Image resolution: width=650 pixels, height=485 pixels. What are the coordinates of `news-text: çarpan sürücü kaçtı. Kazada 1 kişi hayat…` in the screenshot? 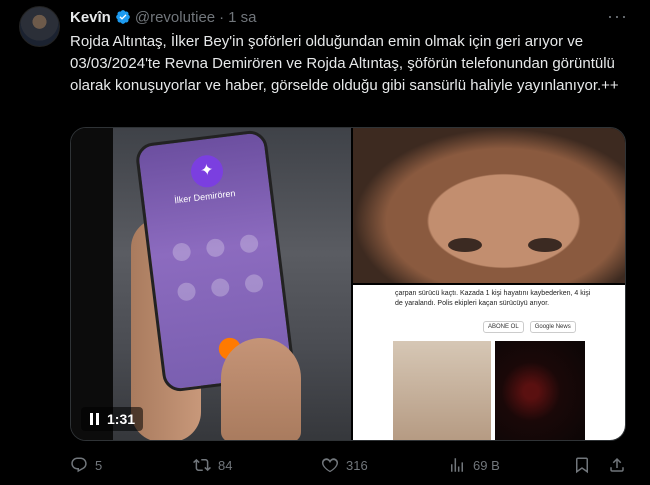 It's located at (493, 298).